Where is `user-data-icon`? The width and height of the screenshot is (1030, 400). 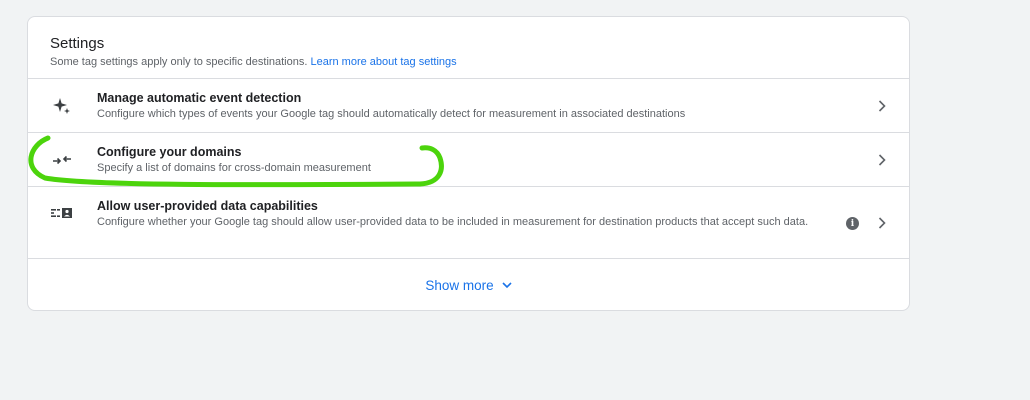
user-data-icon is located at coordinates (62, 213).